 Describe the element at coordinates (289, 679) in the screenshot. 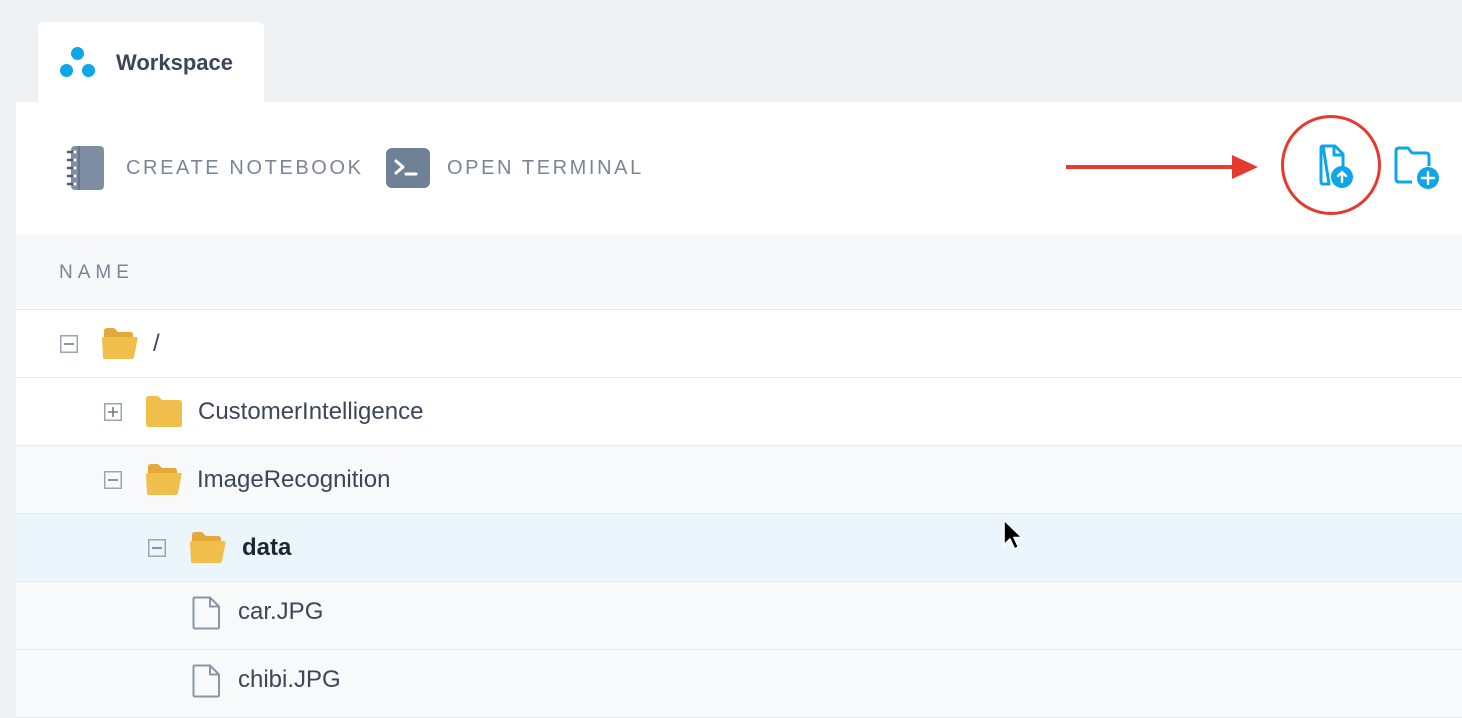

I see `tree-item-label: chibi.JPG` at that location.